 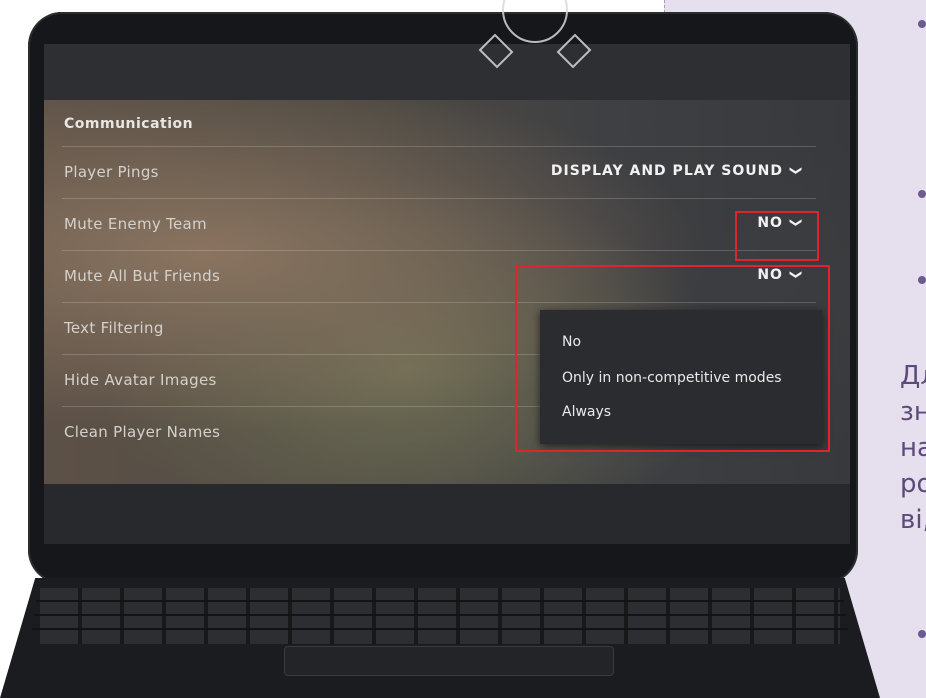 What do you see at coordinates (796, 171) in the screenshot?
I see `chevron-down-icon: ❯` at bounding box center [796, 171].